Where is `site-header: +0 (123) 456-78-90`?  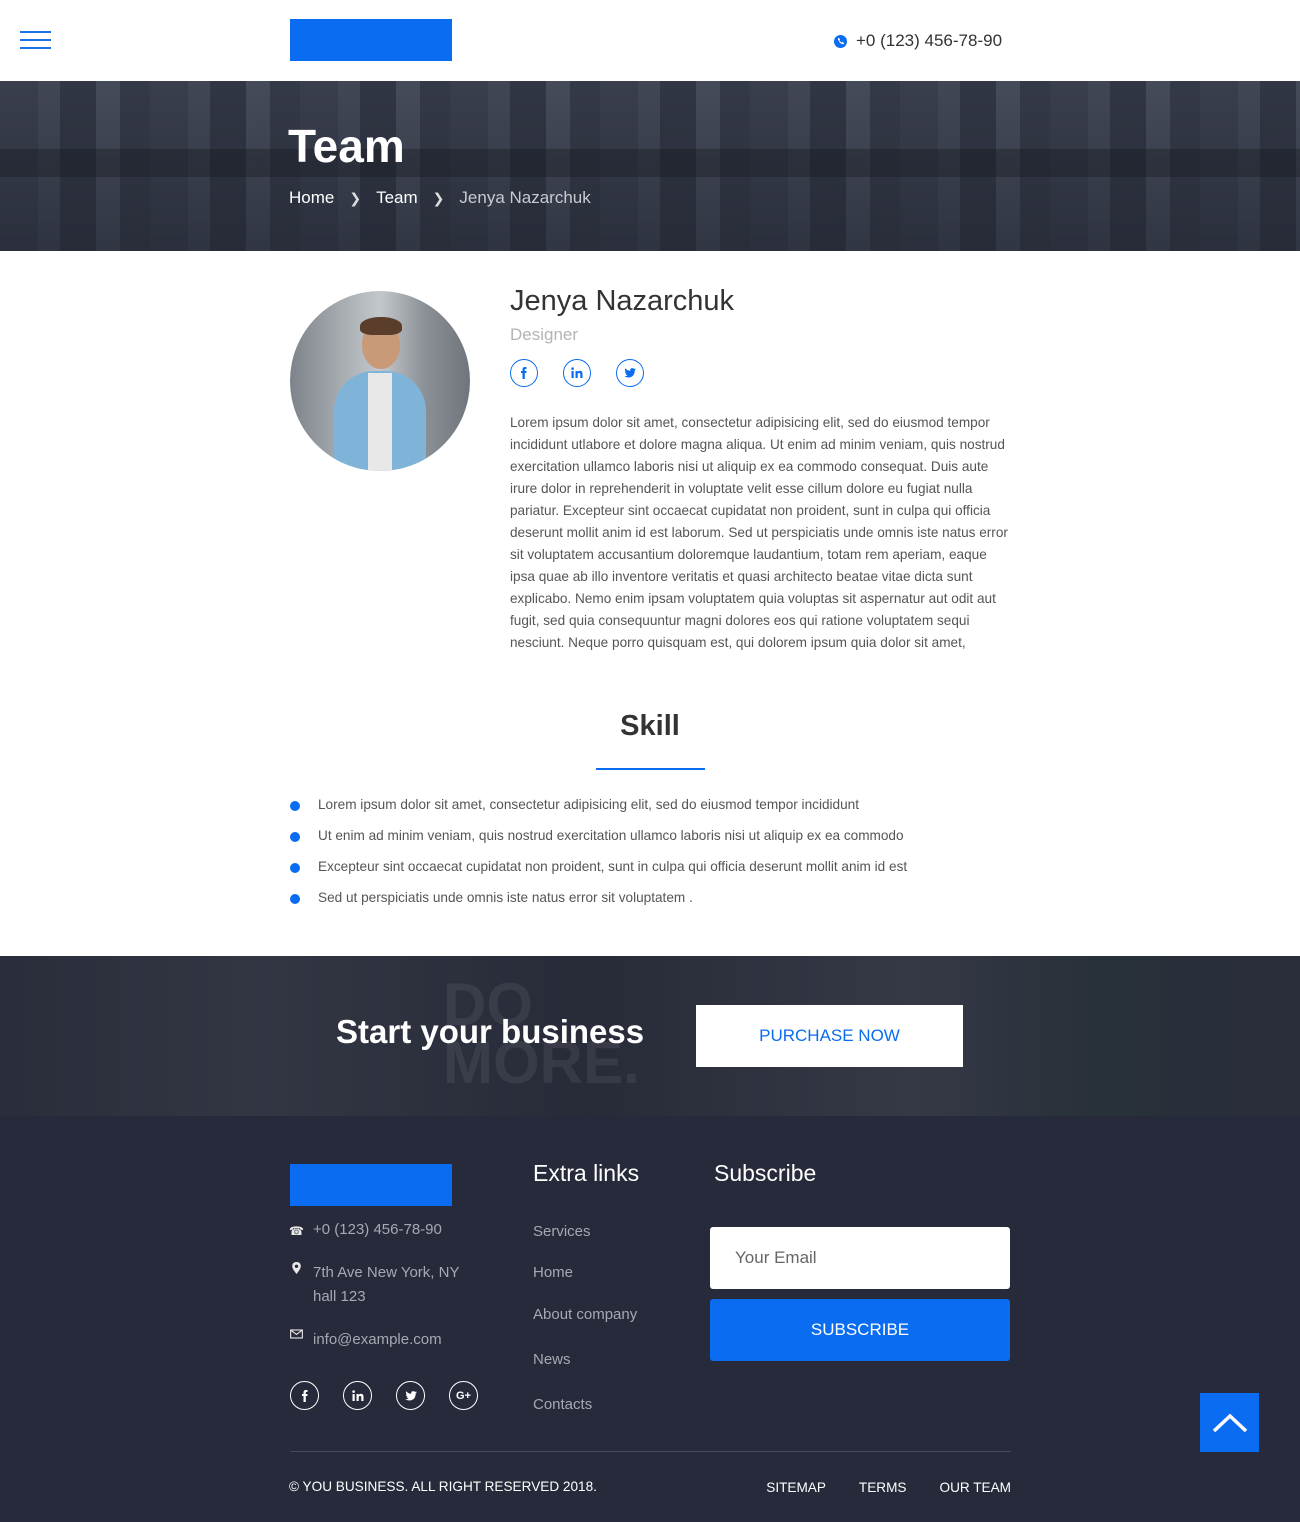
site-header: +0 (123) 456-78-90 is located at coordinates (650, 40).